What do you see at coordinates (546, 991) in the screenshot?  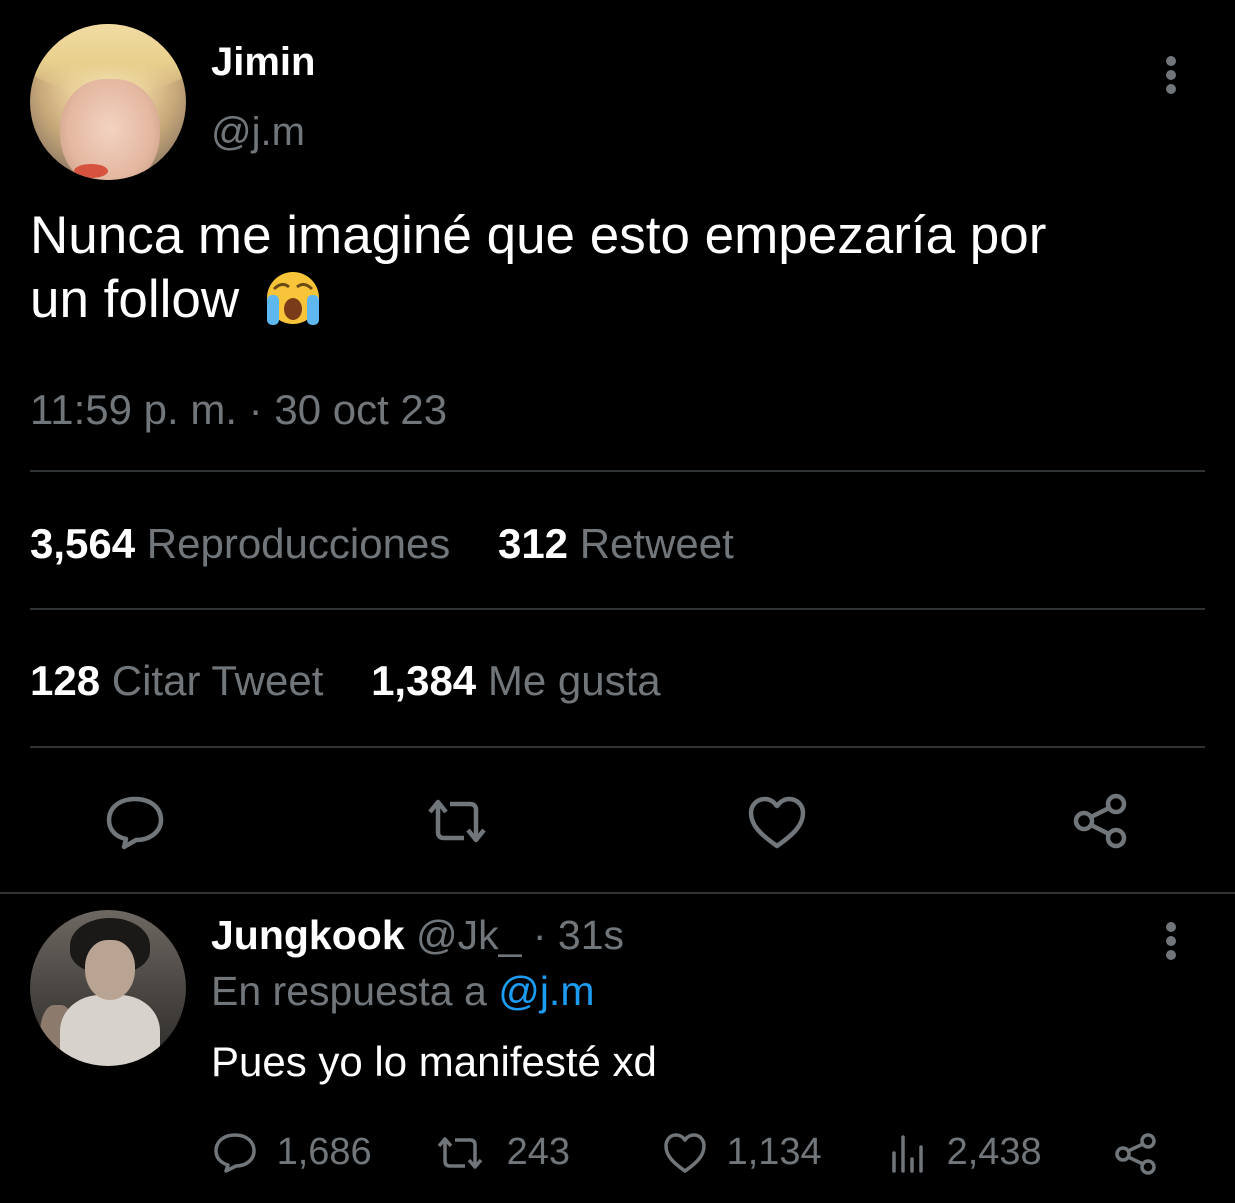 I see `replying-mention-link: @j.m` at bounding box center [546, 991].